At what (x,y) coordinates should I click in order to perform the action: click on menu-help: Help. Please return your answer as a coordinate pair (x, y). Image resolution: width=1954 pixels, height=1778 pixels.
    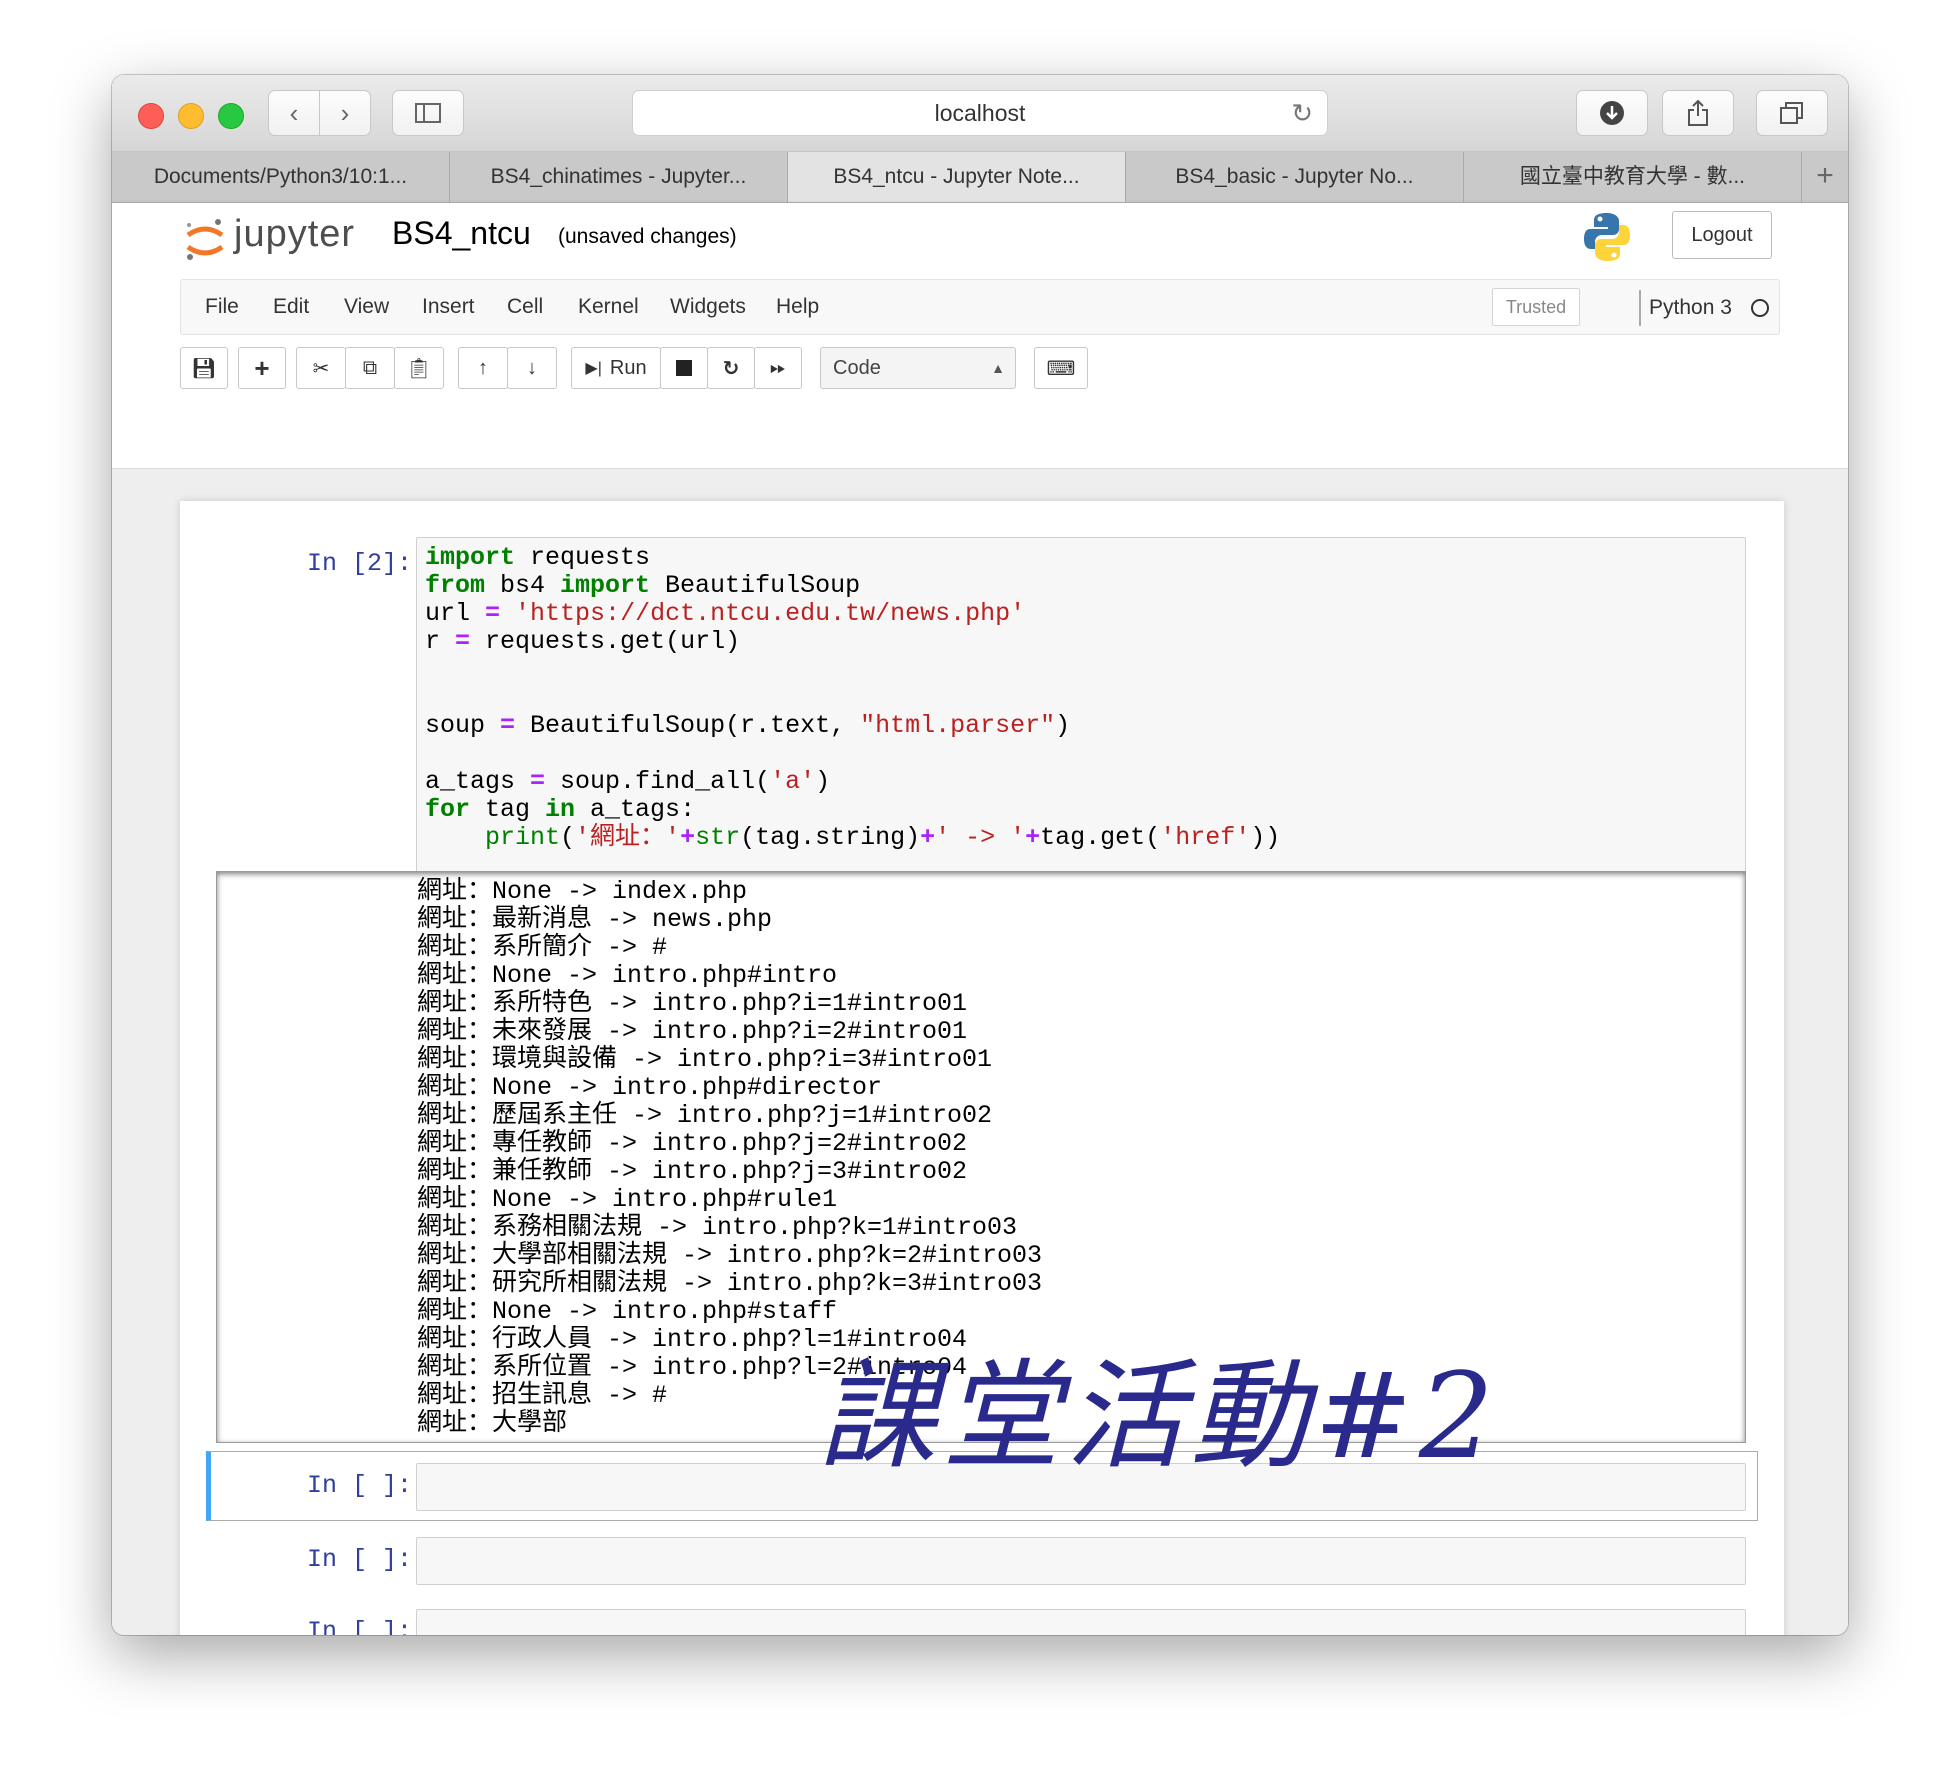
    Looking at the image, I should click on (797, 307).